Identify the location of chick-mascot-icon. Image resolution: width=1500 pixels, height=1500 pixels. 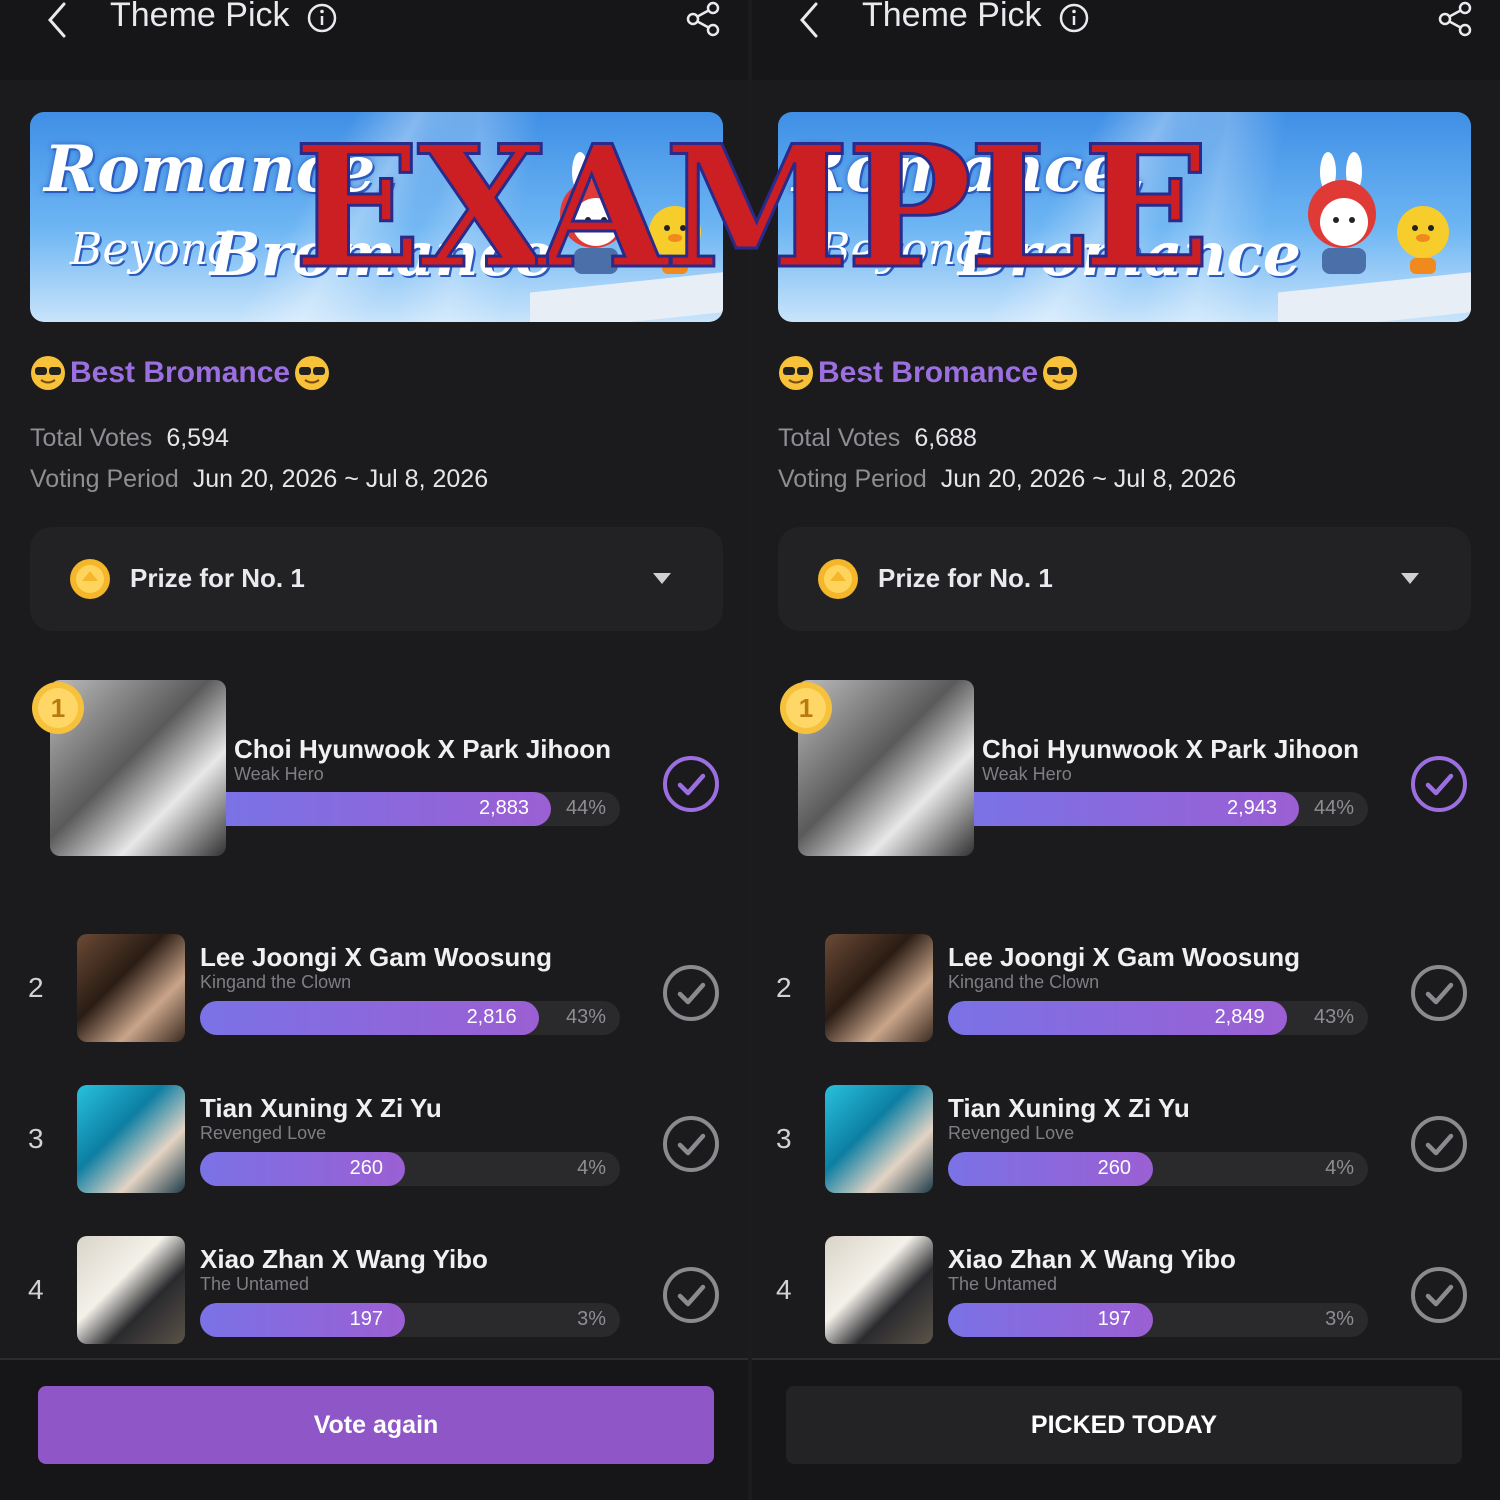
(1423, 240).